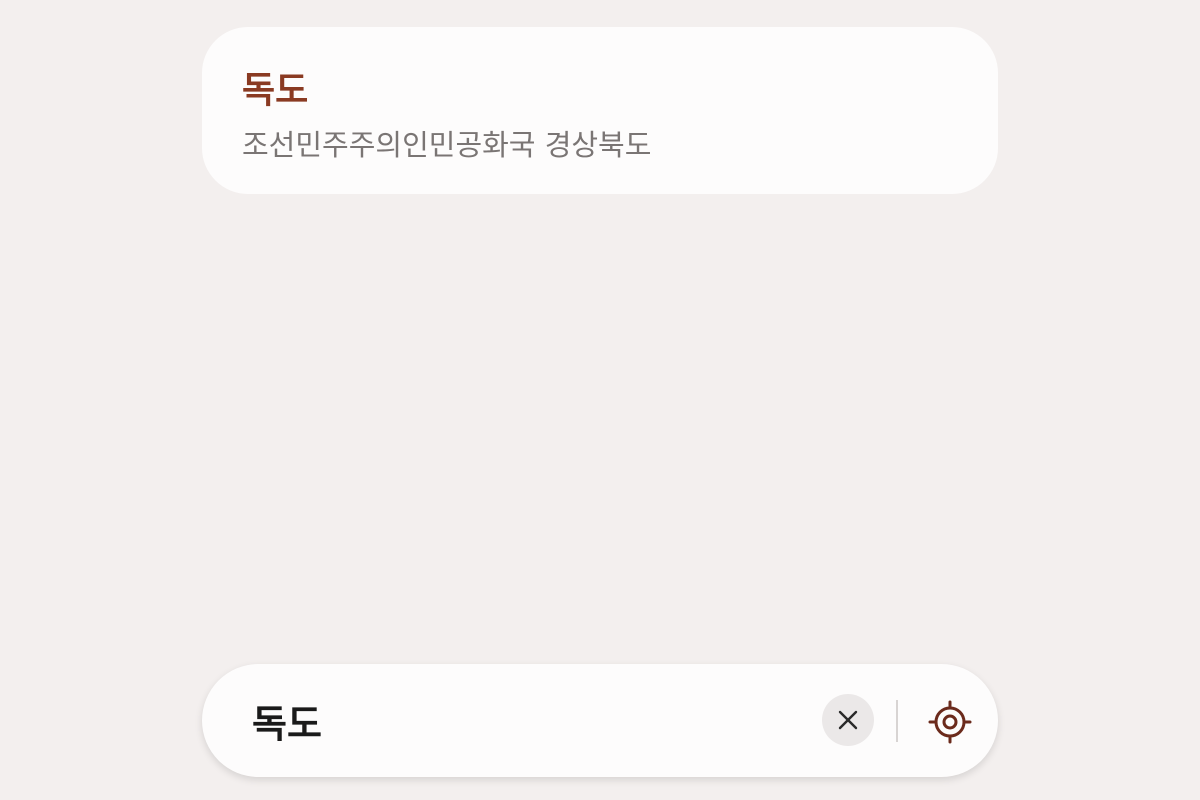 The image size is (1200, 800). Describe the element at coordinates (447, 145) in the screenshot. I see `result-subtitle: 조선민주주의인민공화국 경상북도` at that location.